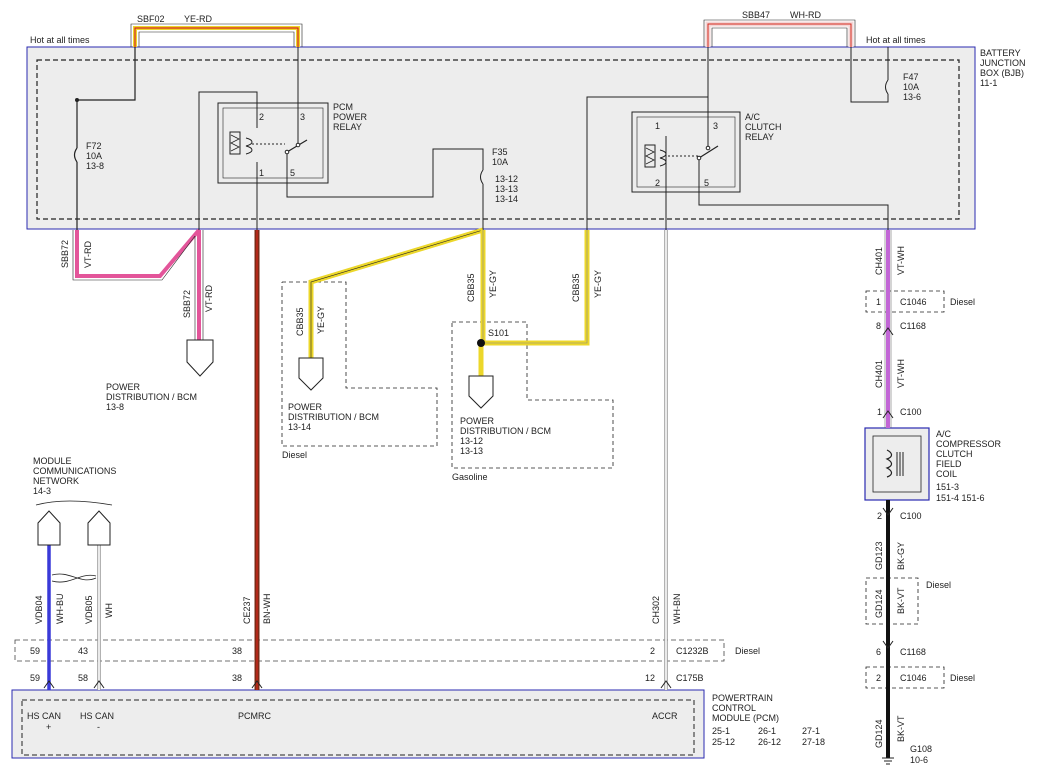 The image size is (1042, 774). What do you see at coordinates (481, 343) in the screenshot?
I see `s101-splice` at bounding box center [481, 343].